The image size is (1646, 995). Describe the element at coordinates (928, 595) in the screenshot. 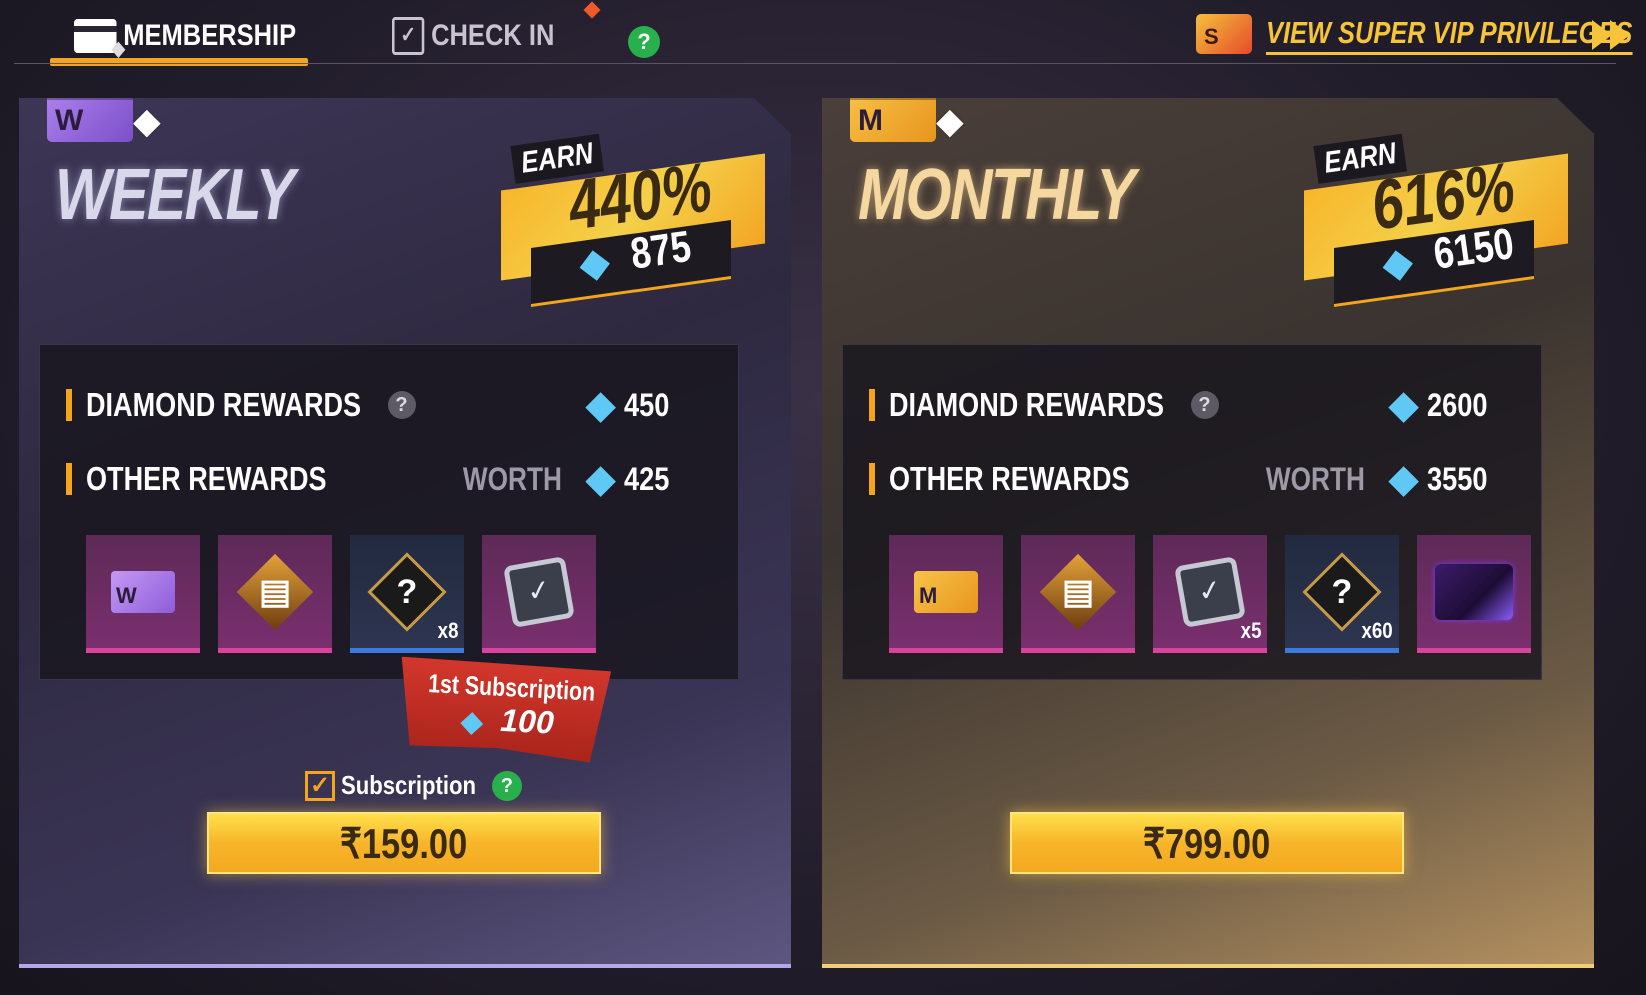

I see `monthly-card-letter: M` at that location.